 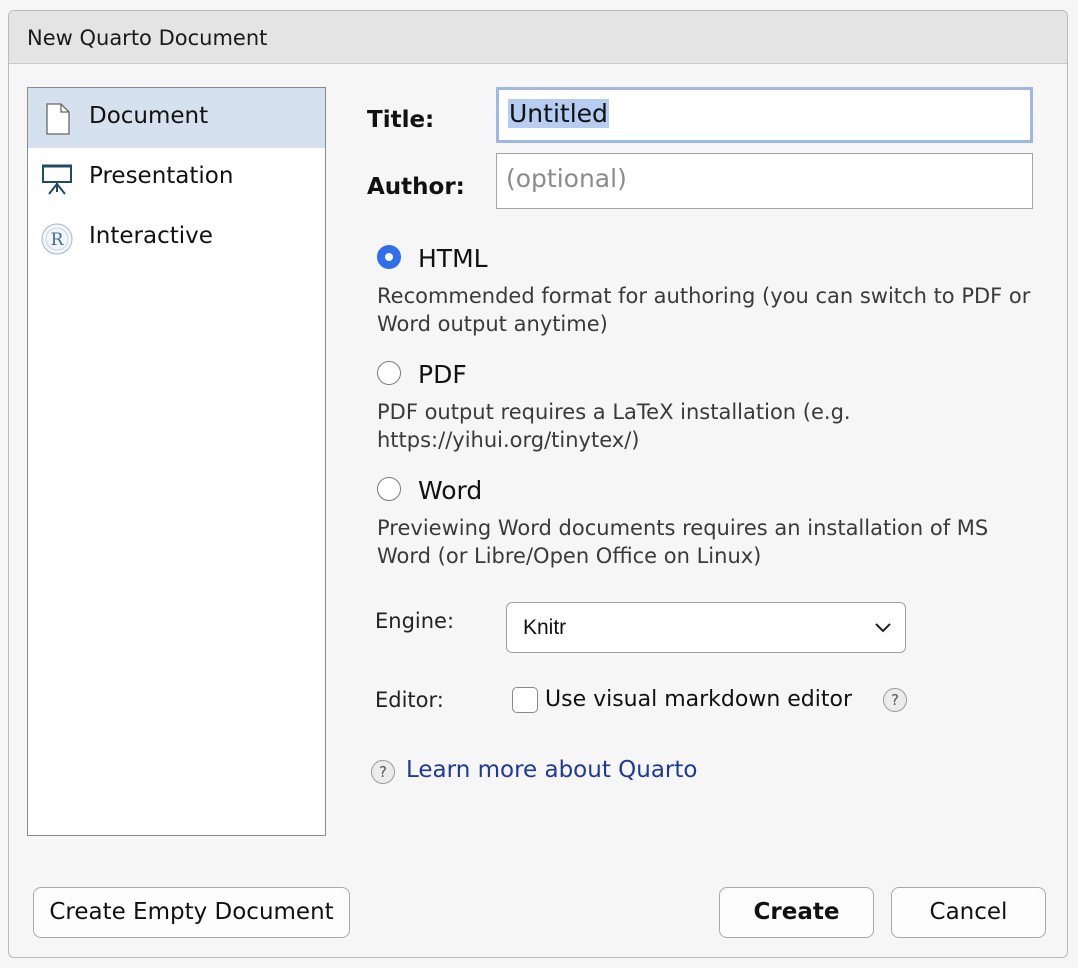 What do you see at coordinates (149, 116) in the screenshot?
I see `sidebar-item-label: Document` at bounding box center [149, 116].